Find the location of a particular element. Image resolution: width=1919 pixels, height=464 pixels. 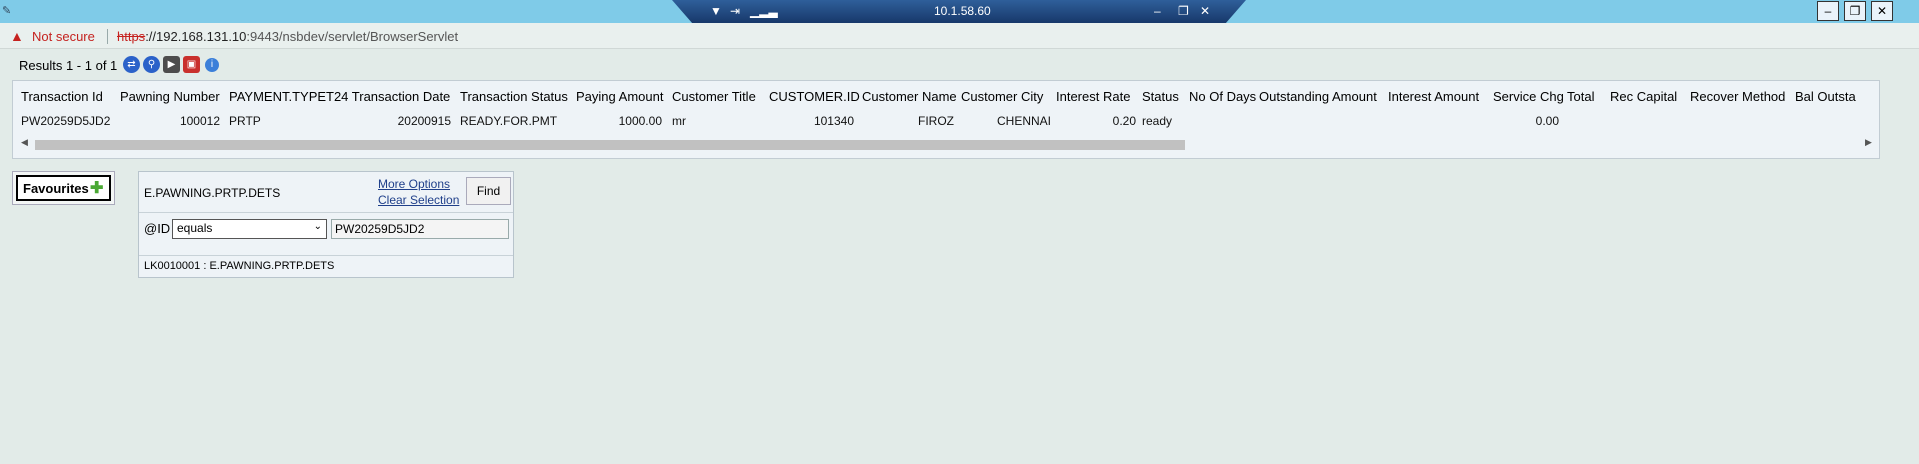

table-cell: 1000.00 is located at coordinates (640, 121).